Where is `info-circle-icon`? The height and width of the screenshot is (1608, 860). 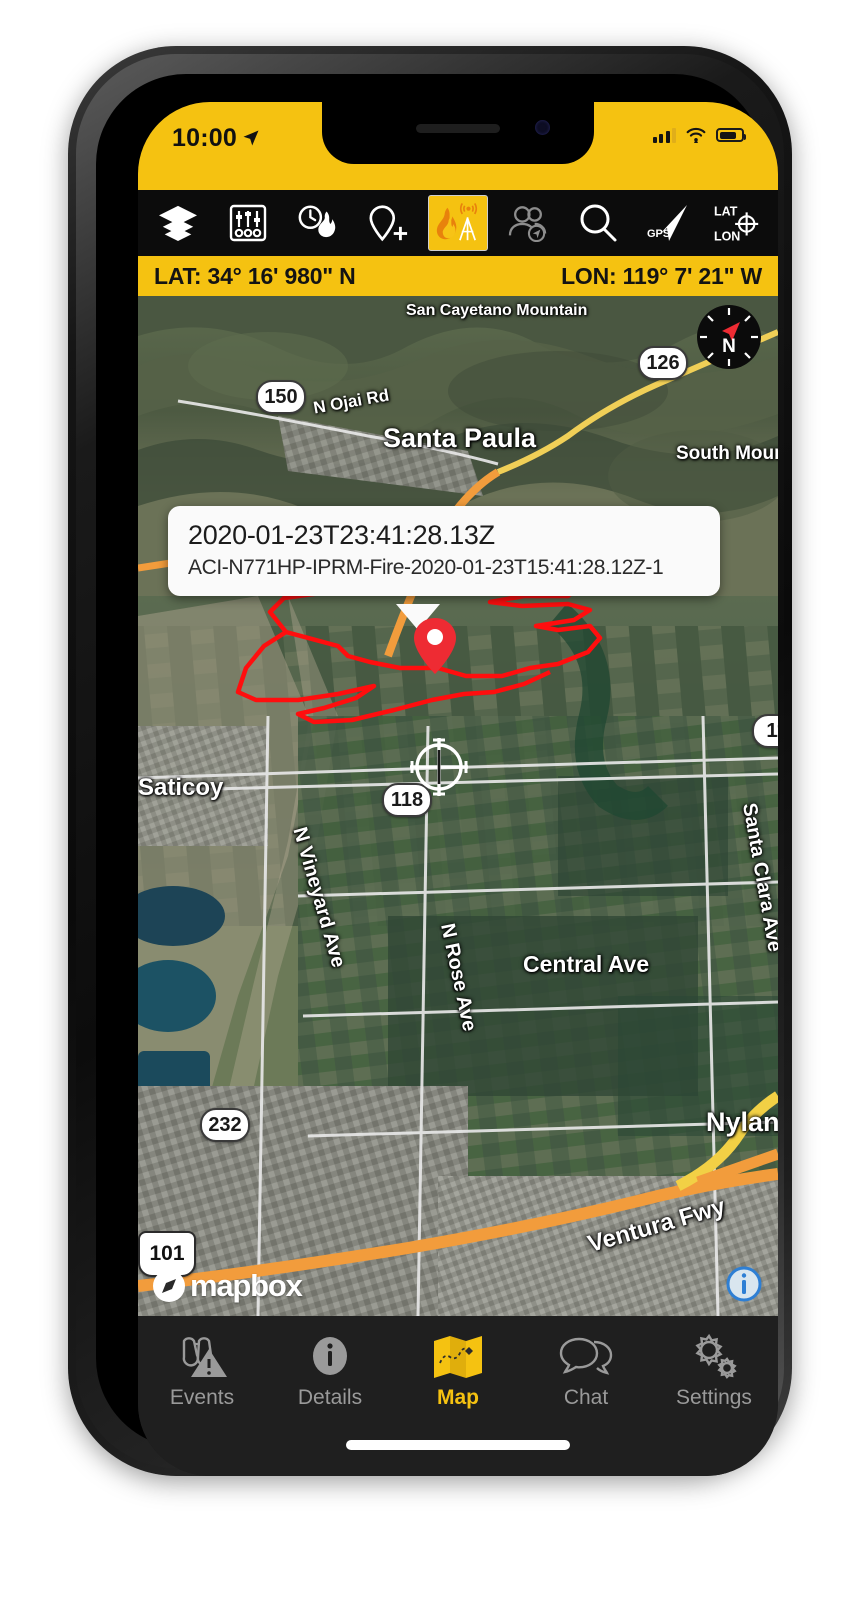 info-circle-icon is located at coordinates (330, 1356).